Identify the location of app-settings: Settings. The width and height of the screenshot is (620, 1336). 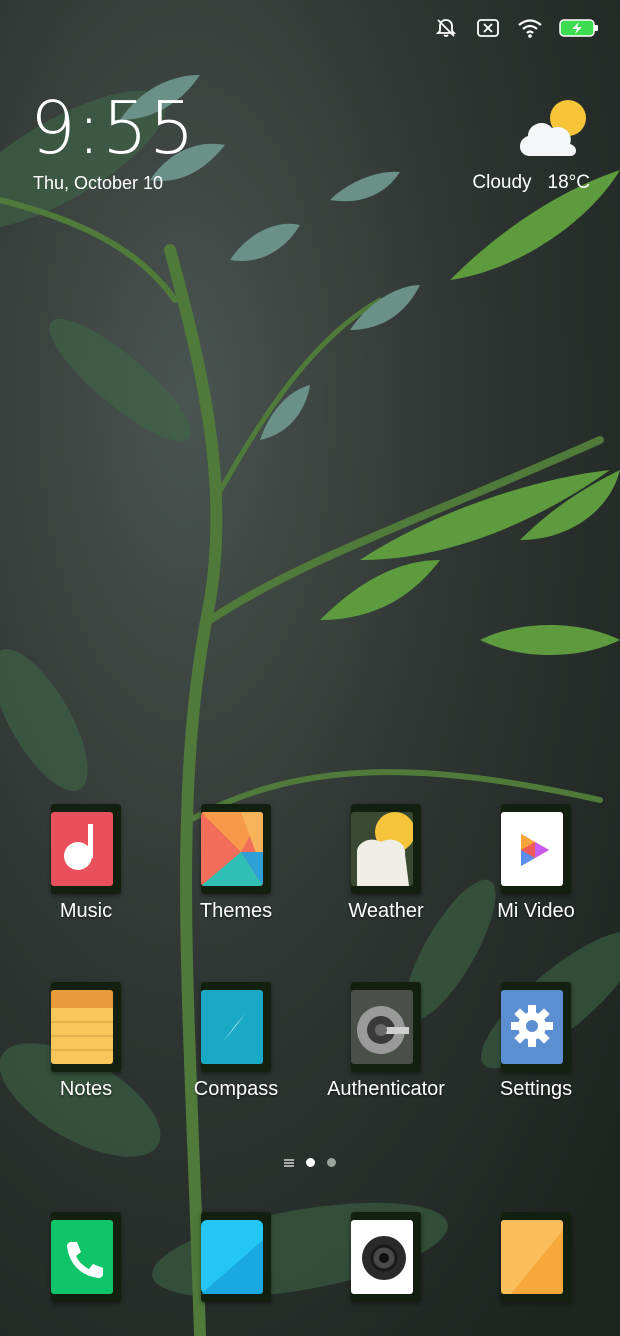
(536, 1041).